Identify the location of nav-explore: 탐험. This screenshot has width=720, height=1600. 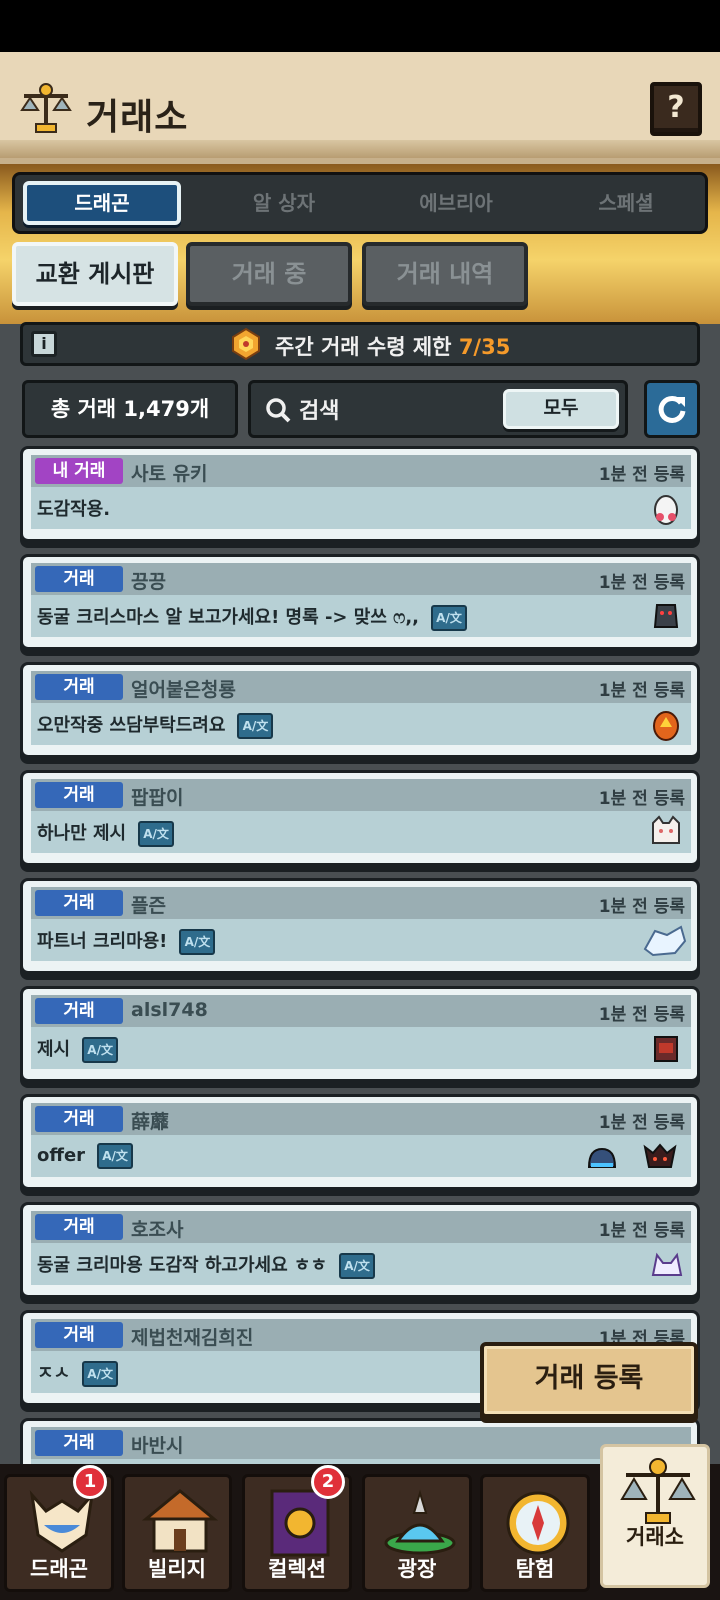
(535, 1533).